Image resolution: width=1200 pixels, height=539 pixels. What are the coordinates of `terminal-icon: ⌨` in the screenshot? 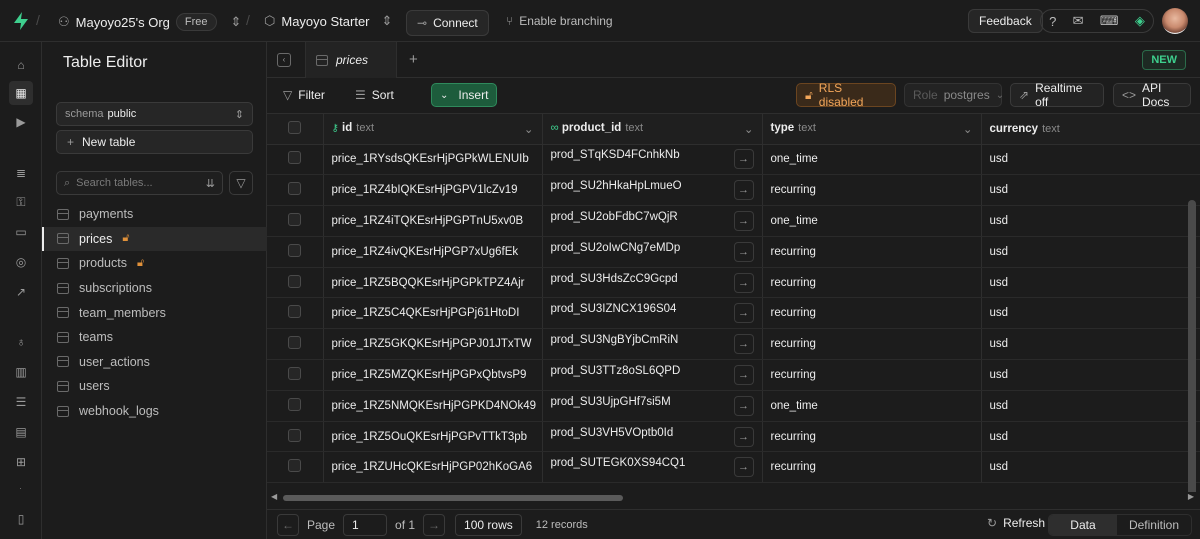 It's located at (1109, 21).